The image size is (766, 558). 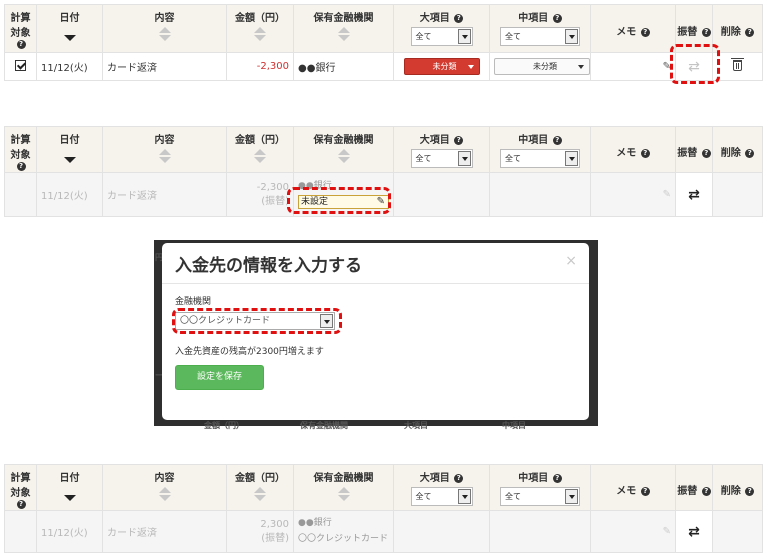 I want to click on highlight-bank-select, so click(x=257, y=321).